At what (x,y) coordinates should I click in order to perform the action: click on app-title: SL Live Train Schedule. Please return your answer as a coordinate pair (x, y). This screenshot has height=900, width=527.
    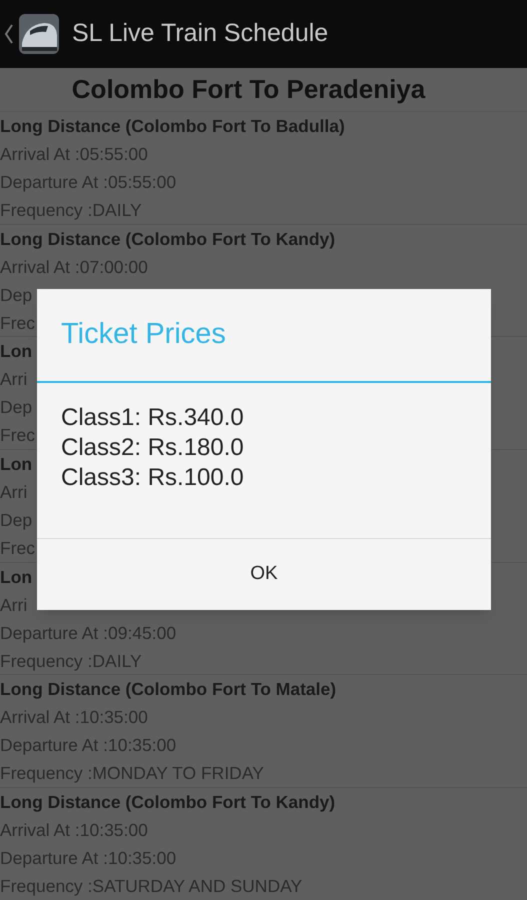
    Looking at the image, I should click on (200, 34).